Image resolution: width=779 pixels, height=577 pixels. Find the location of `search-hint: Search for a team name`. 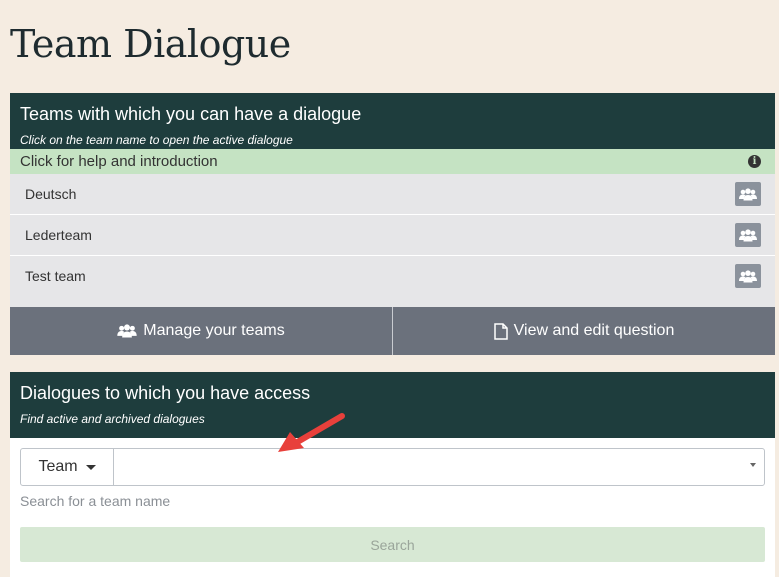

search-hint: Search for a team name is located at coordinates (95, 501).